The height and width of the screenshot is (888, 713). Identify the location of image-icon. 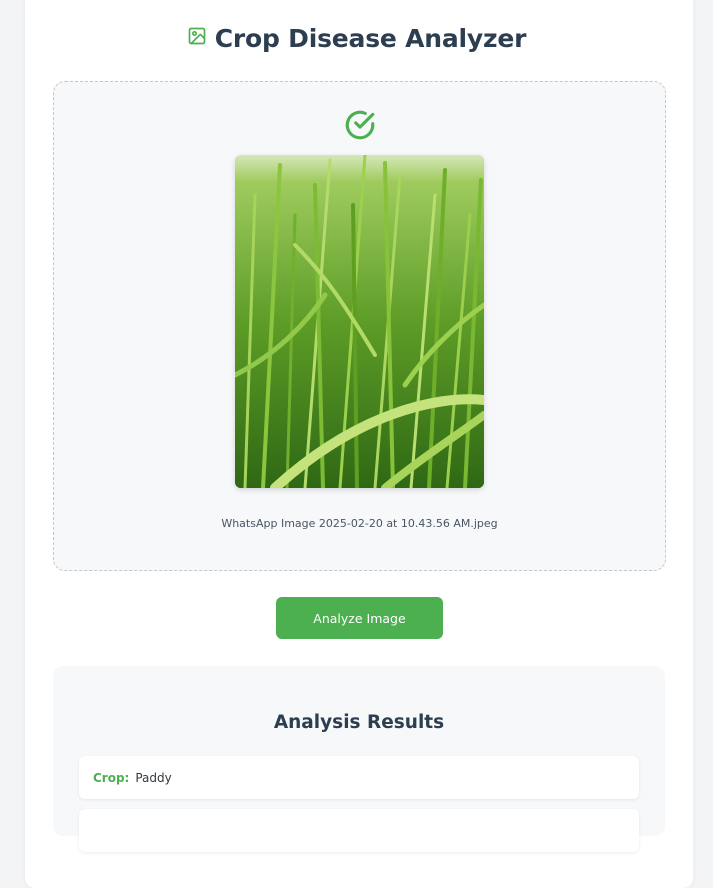
(197, 36).